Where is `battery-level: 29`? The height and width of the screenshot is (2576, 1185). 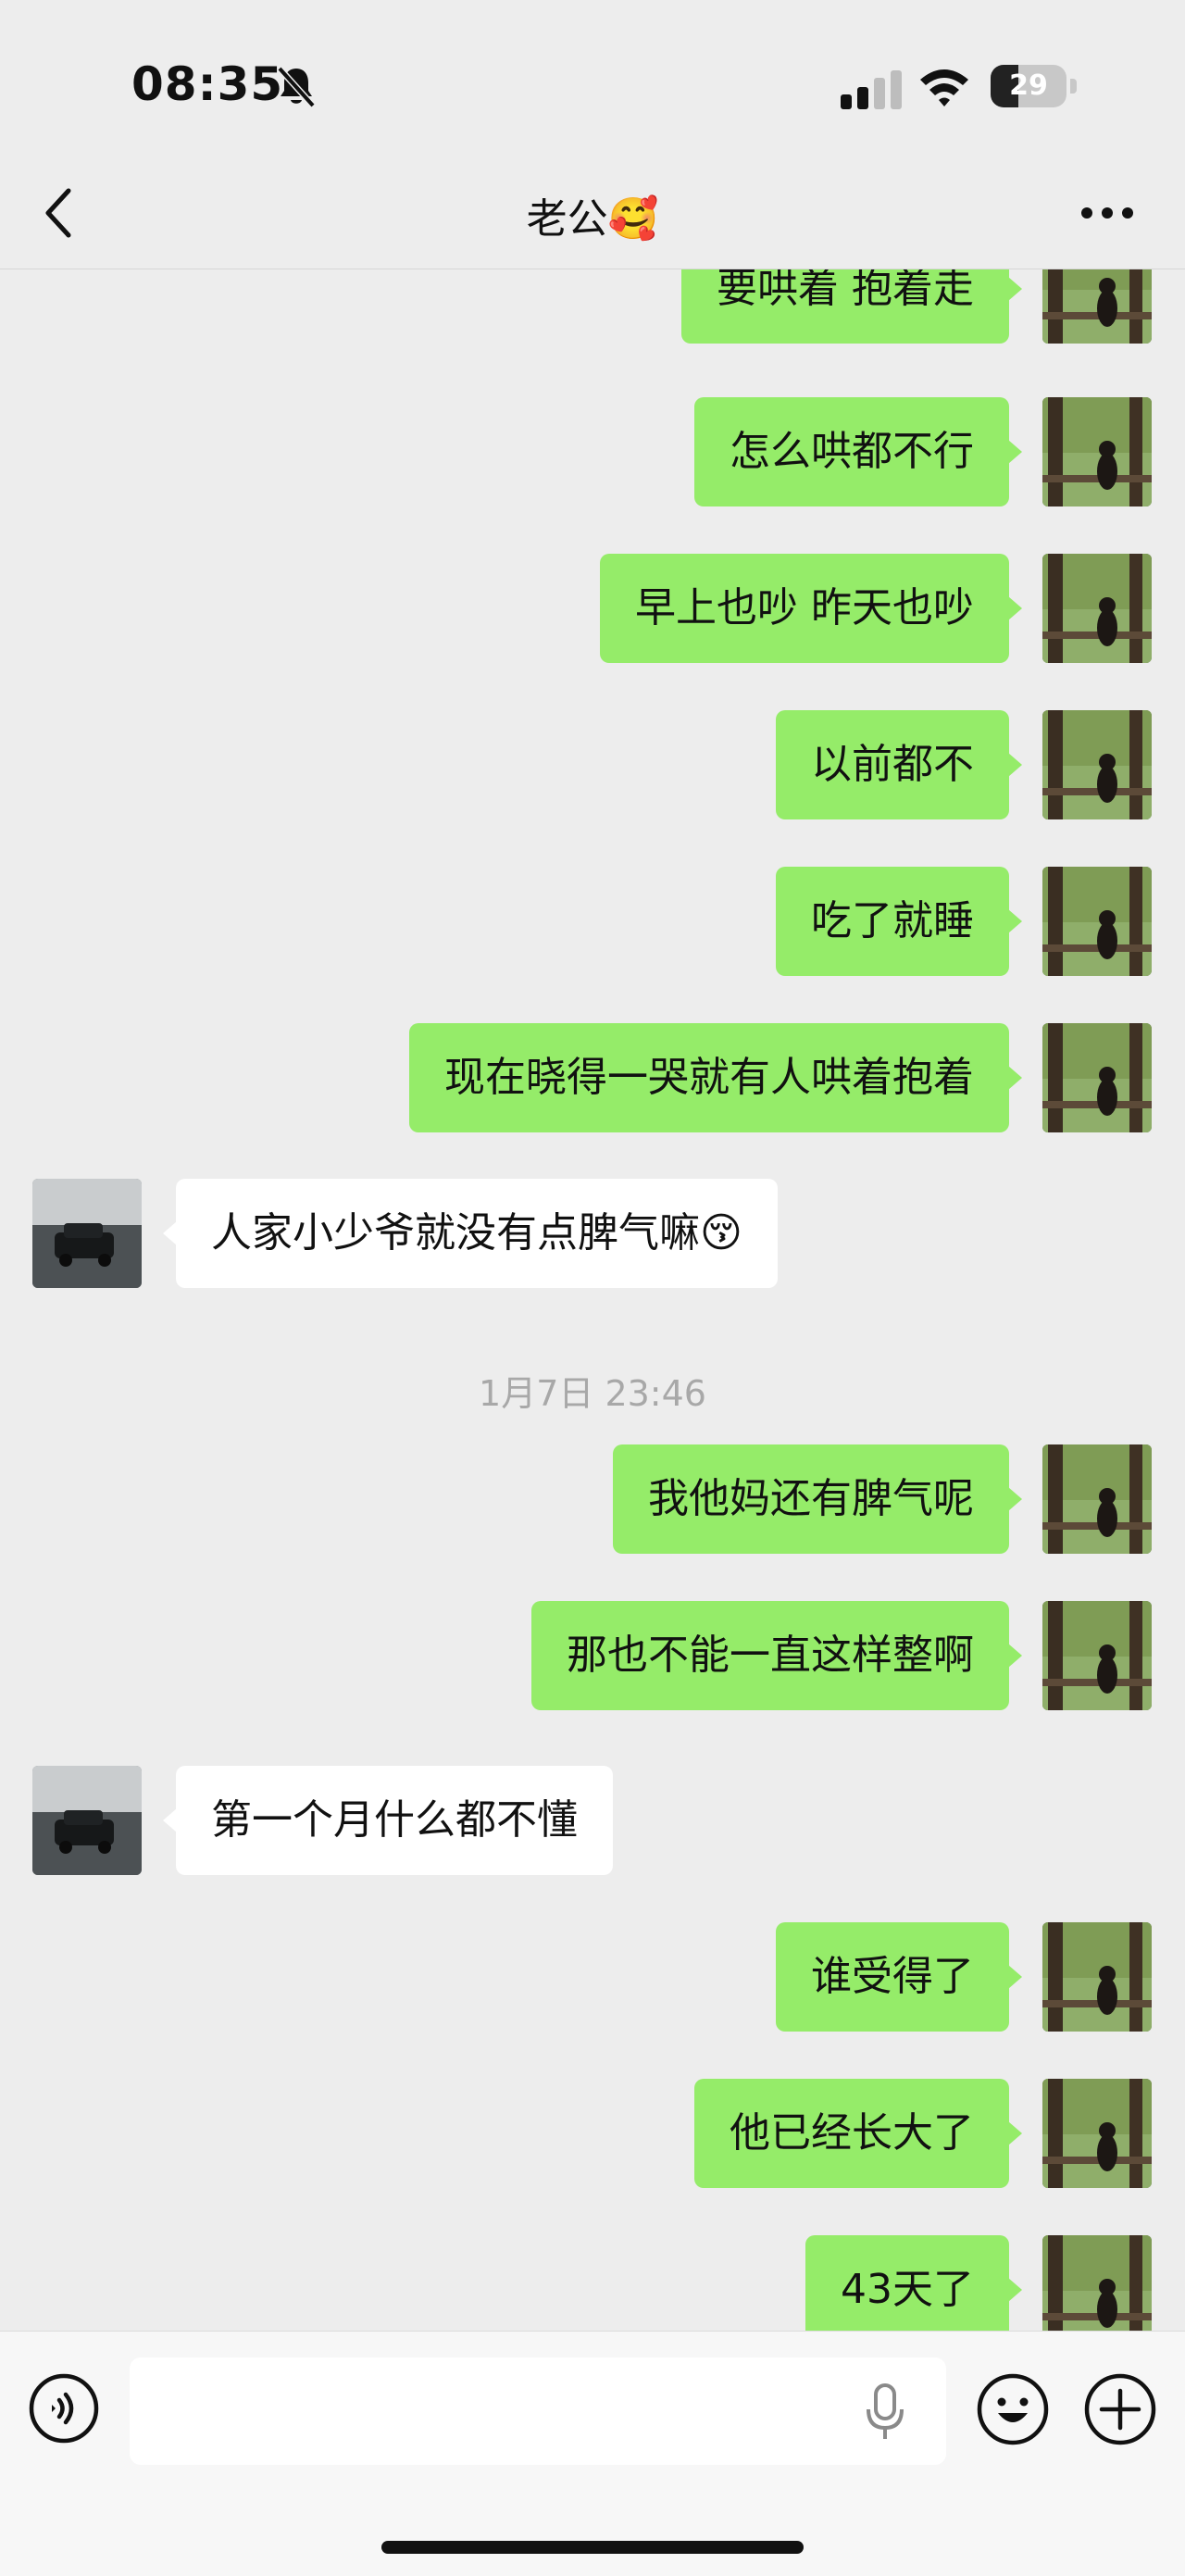
battery-level: 29 is located at coordinates (1028, 85).